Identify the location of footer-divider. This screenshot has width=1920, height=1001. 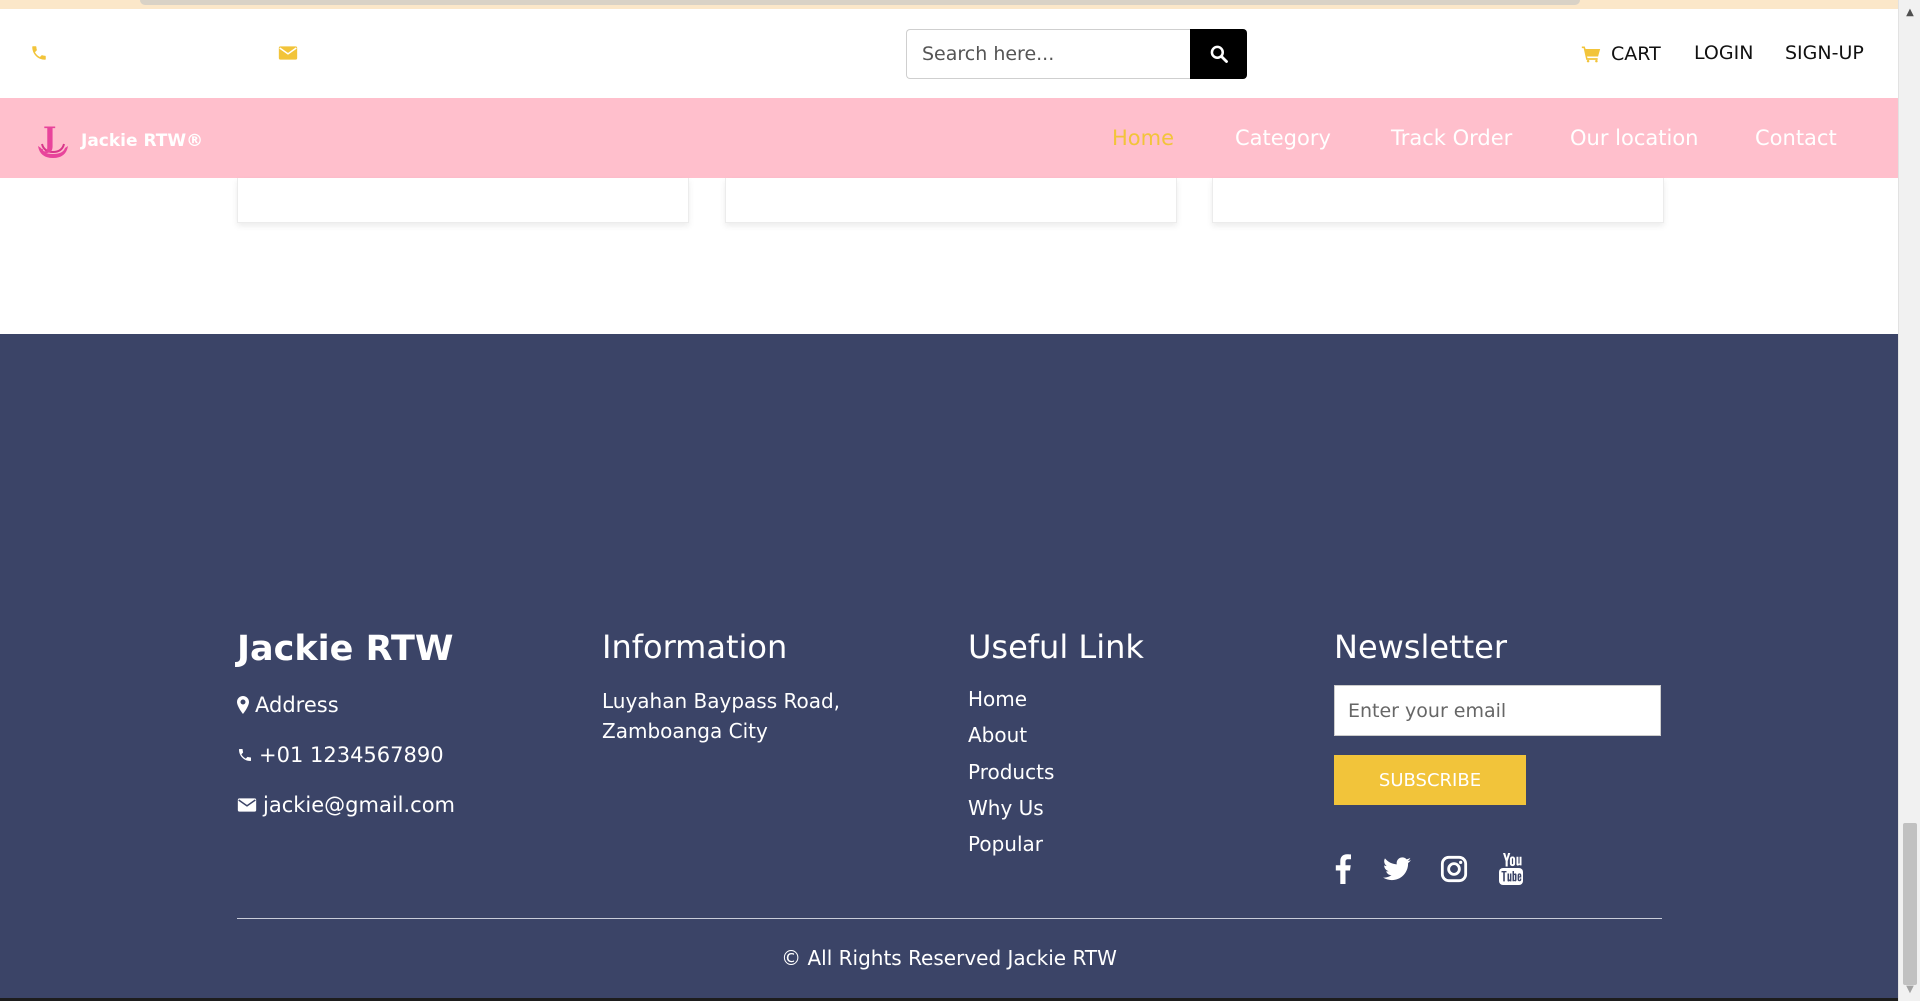
(949, 918).